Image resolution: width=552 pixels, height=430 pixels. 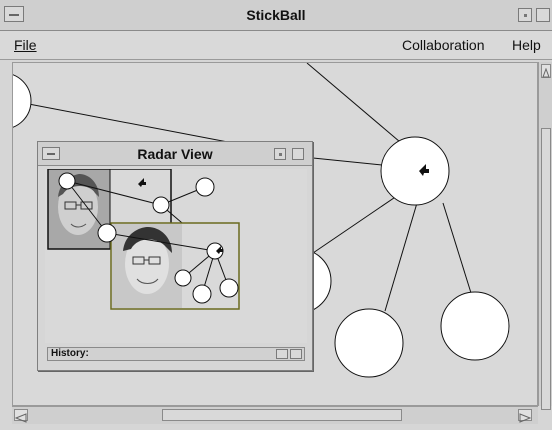 I want to click on scroll-up-button, so click(x=546, y=71).